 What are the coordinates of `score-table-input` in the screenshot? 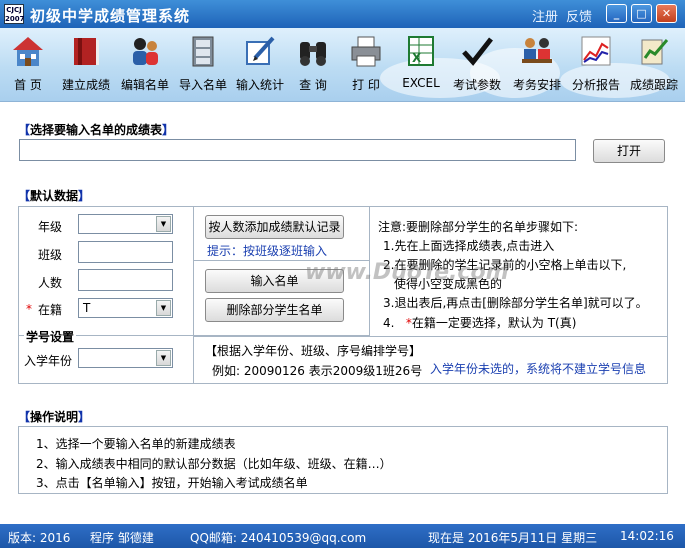 It's located at (297, 150).